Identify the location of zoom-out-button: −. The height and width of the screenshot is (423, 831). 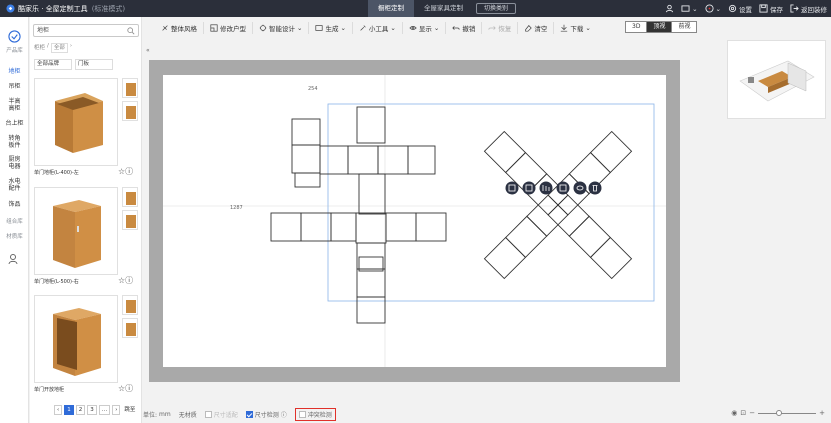
(752, 413).